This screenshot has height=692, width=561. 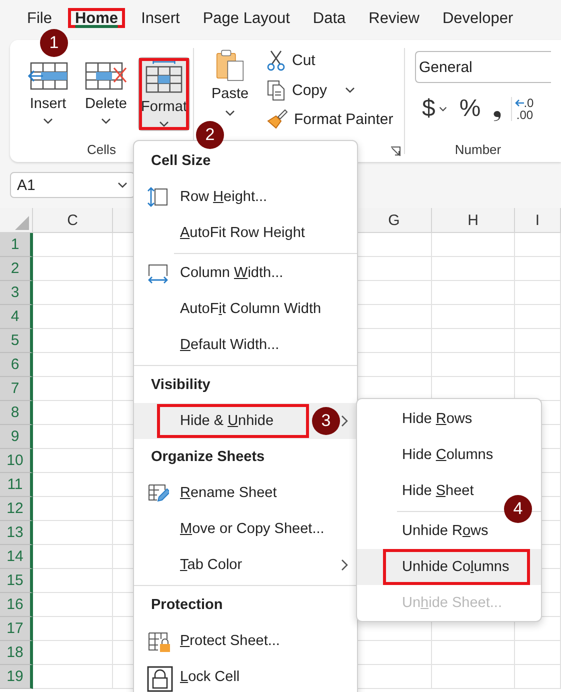 What do you see at coordinates (181, 161) in the screenshot?
I see `menu-section-title: Cell Size` at bounding box center [181, 161].